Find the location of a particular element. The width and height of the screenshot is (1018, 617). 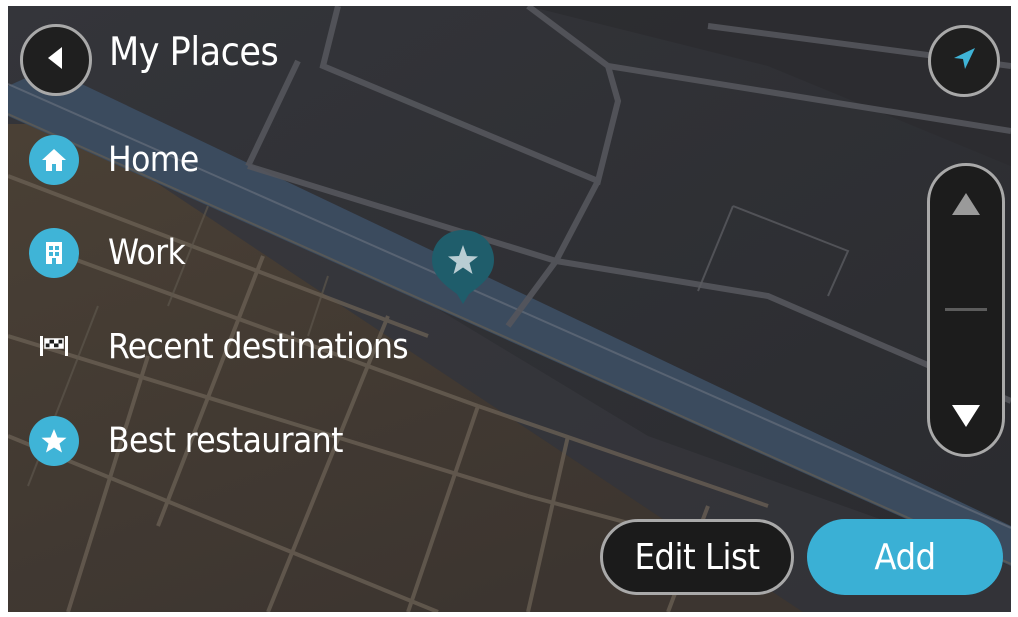

add-button: Add is located at coordinates (905, 557).